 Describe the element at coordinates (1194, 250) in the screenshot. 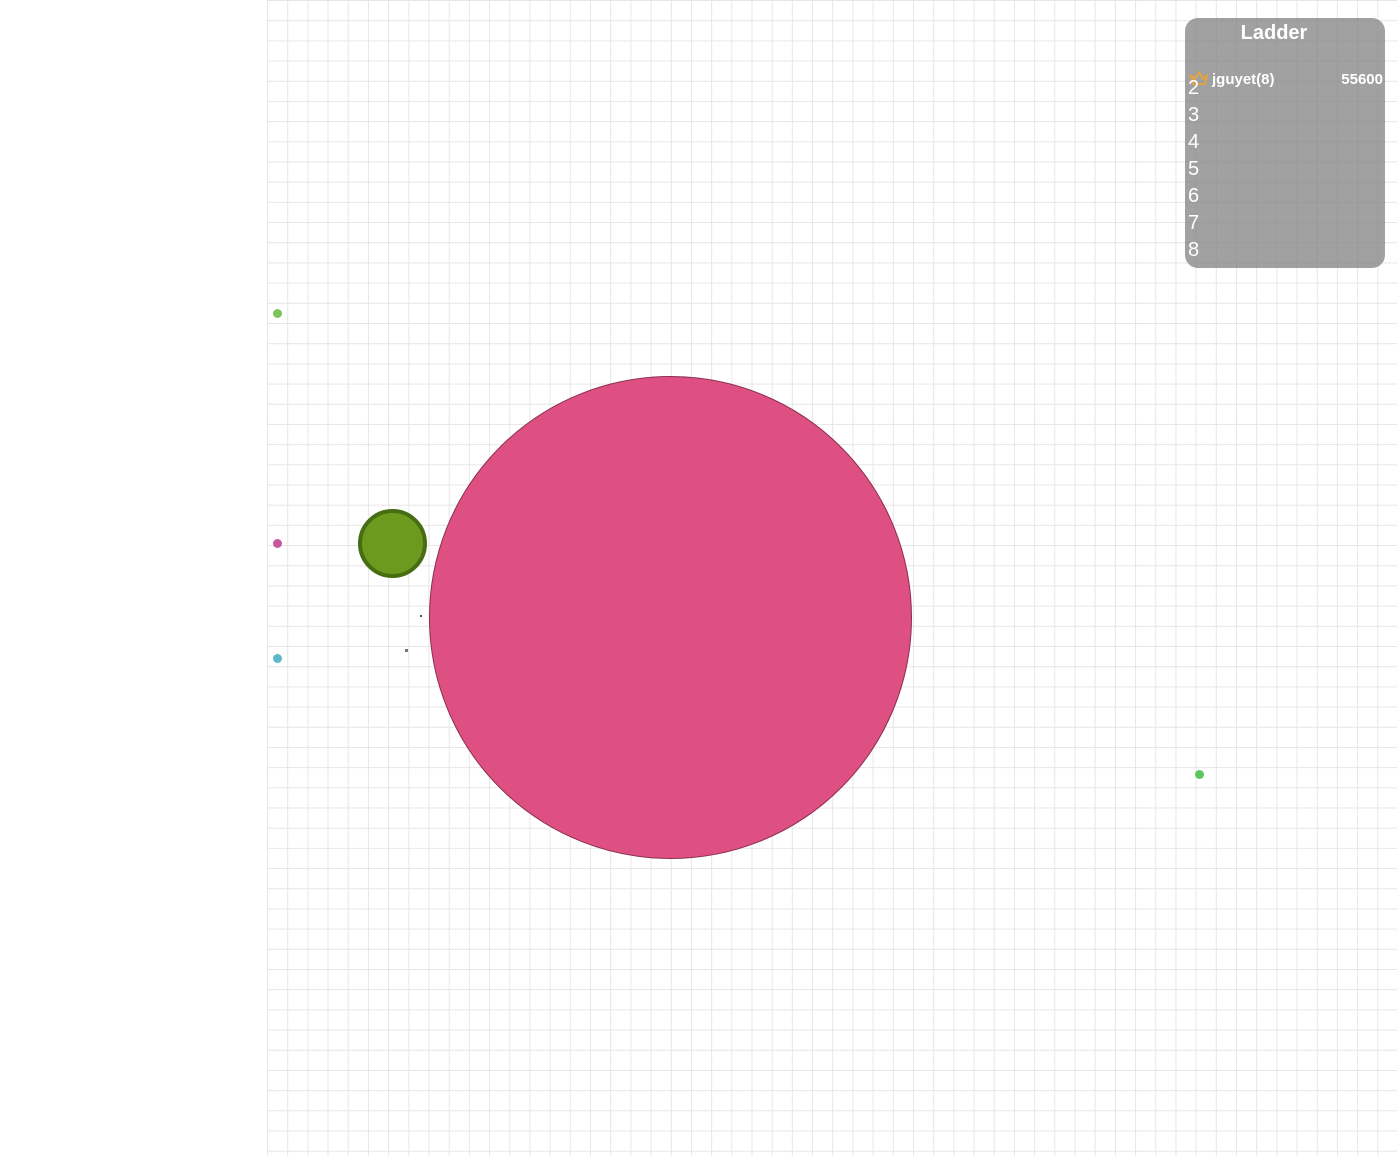

I see `ladder-rank: 8` at that location.